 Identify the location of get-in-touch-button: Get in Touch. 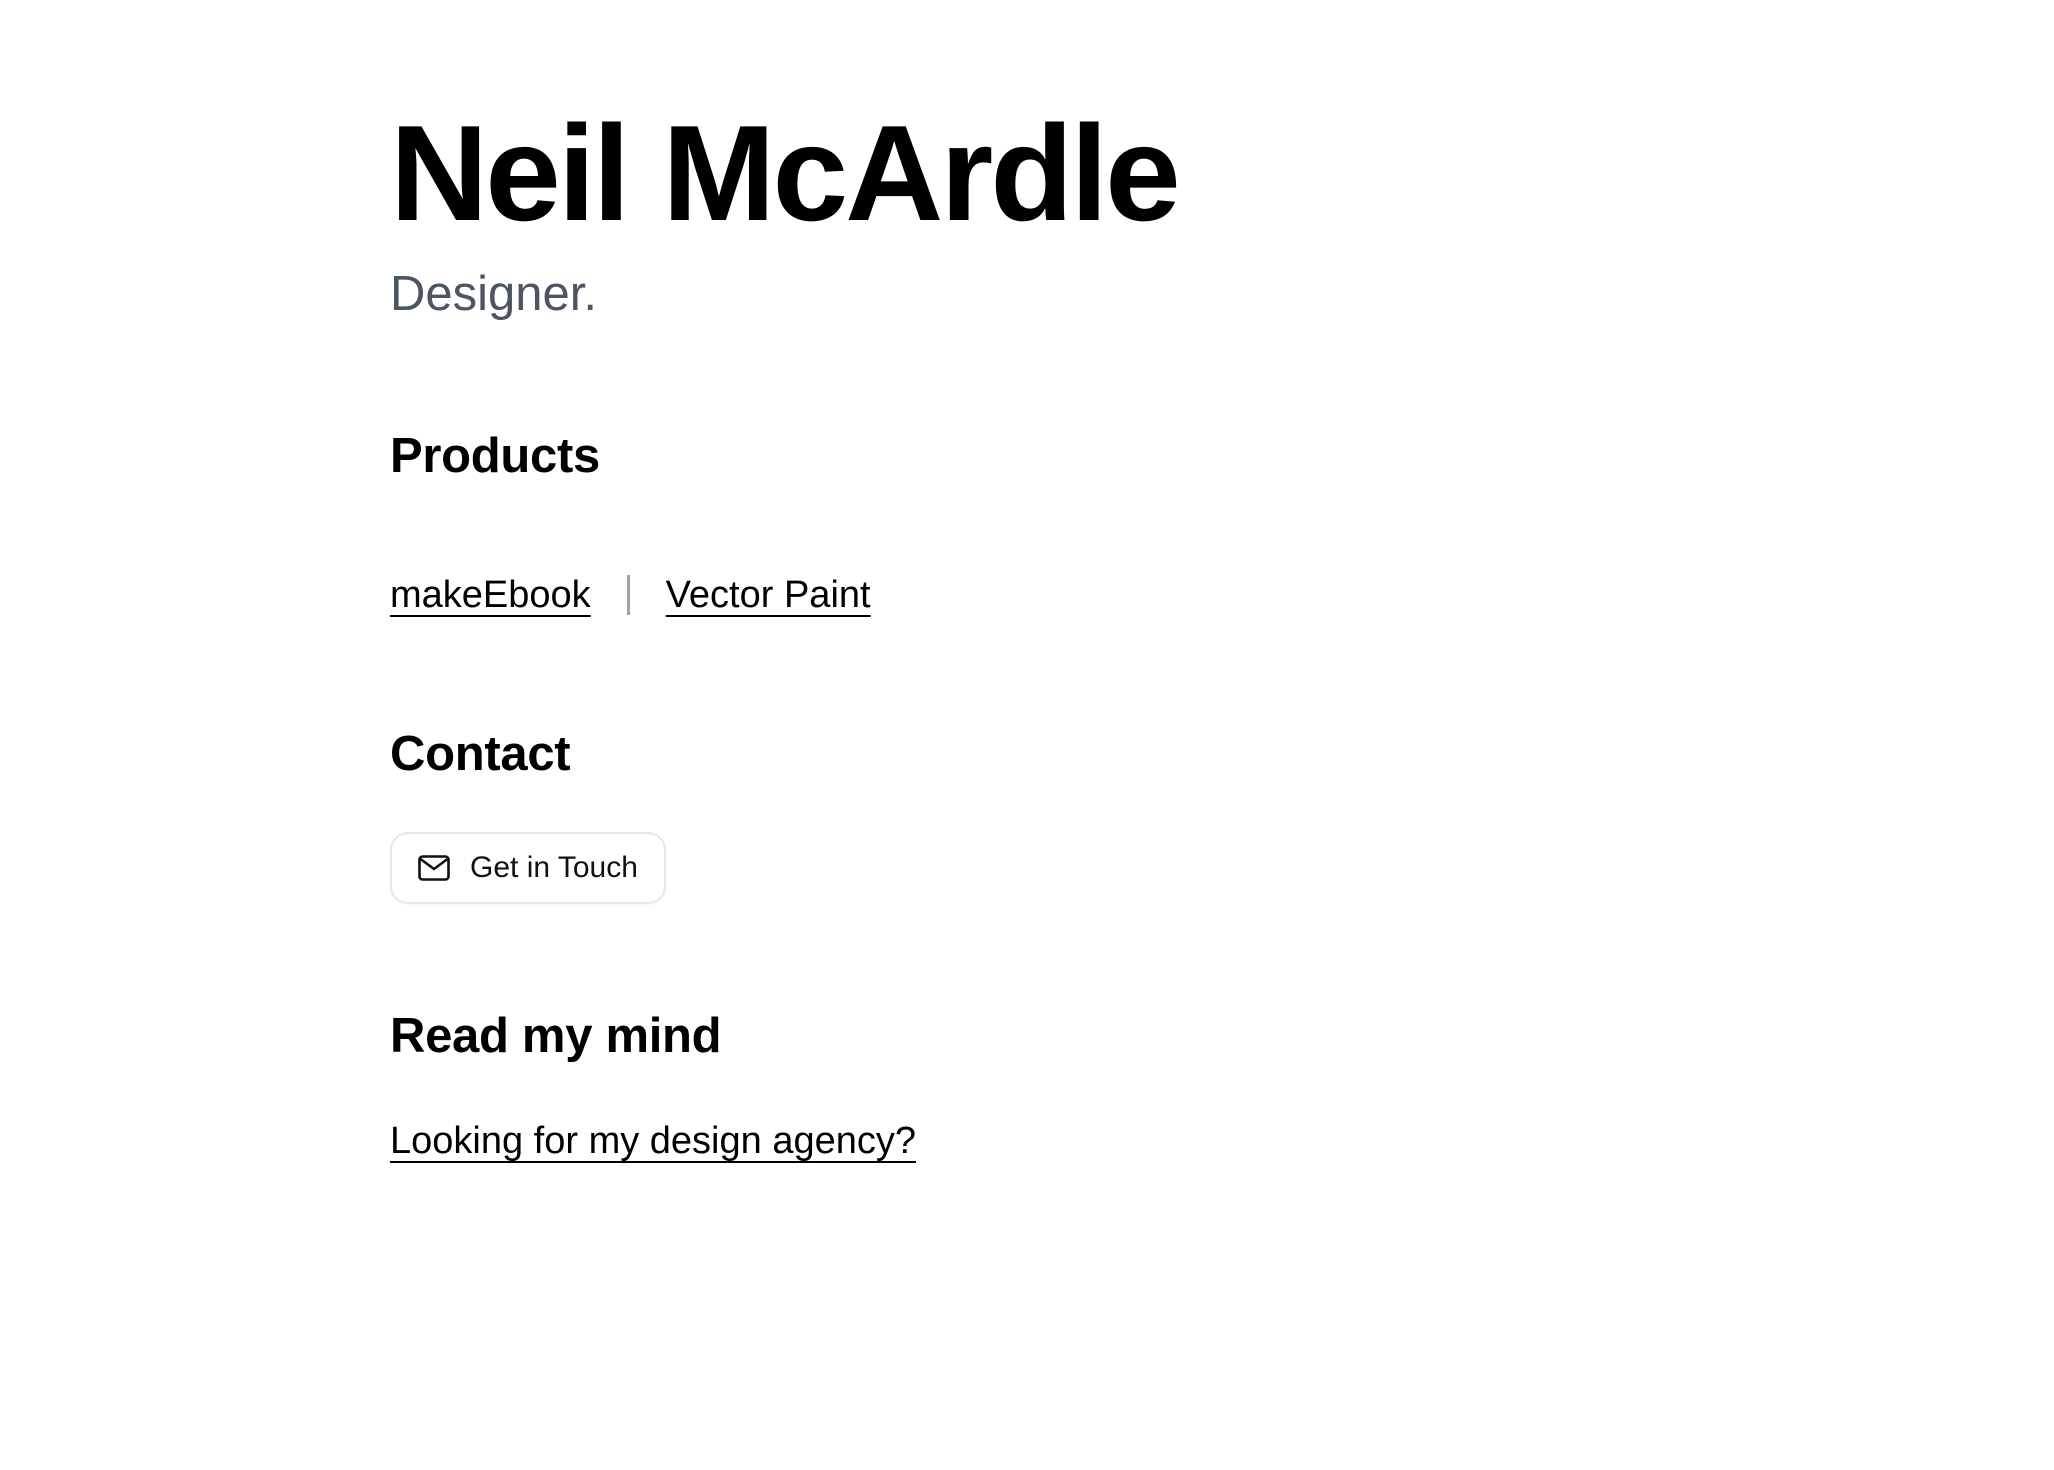
(528, 868).